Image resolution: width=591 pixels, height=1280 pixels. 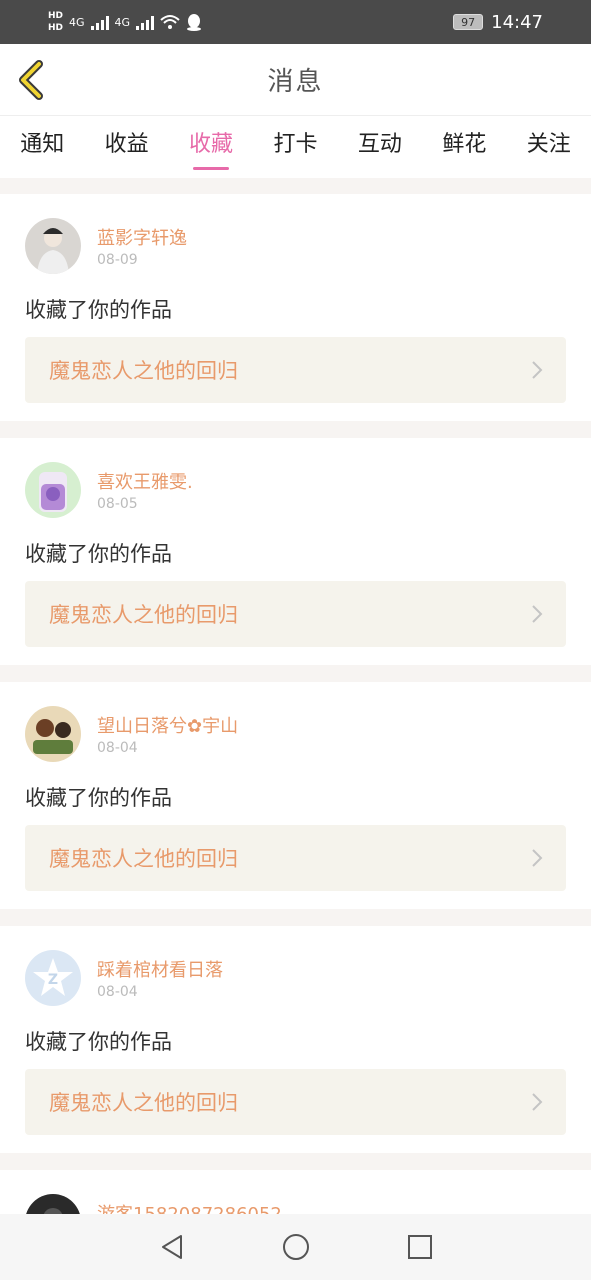 What do you see at coordinates (167, 725) in the screenshot?
I see `username: 望山日落兮✿宇山` at bounding box center [167, 725].